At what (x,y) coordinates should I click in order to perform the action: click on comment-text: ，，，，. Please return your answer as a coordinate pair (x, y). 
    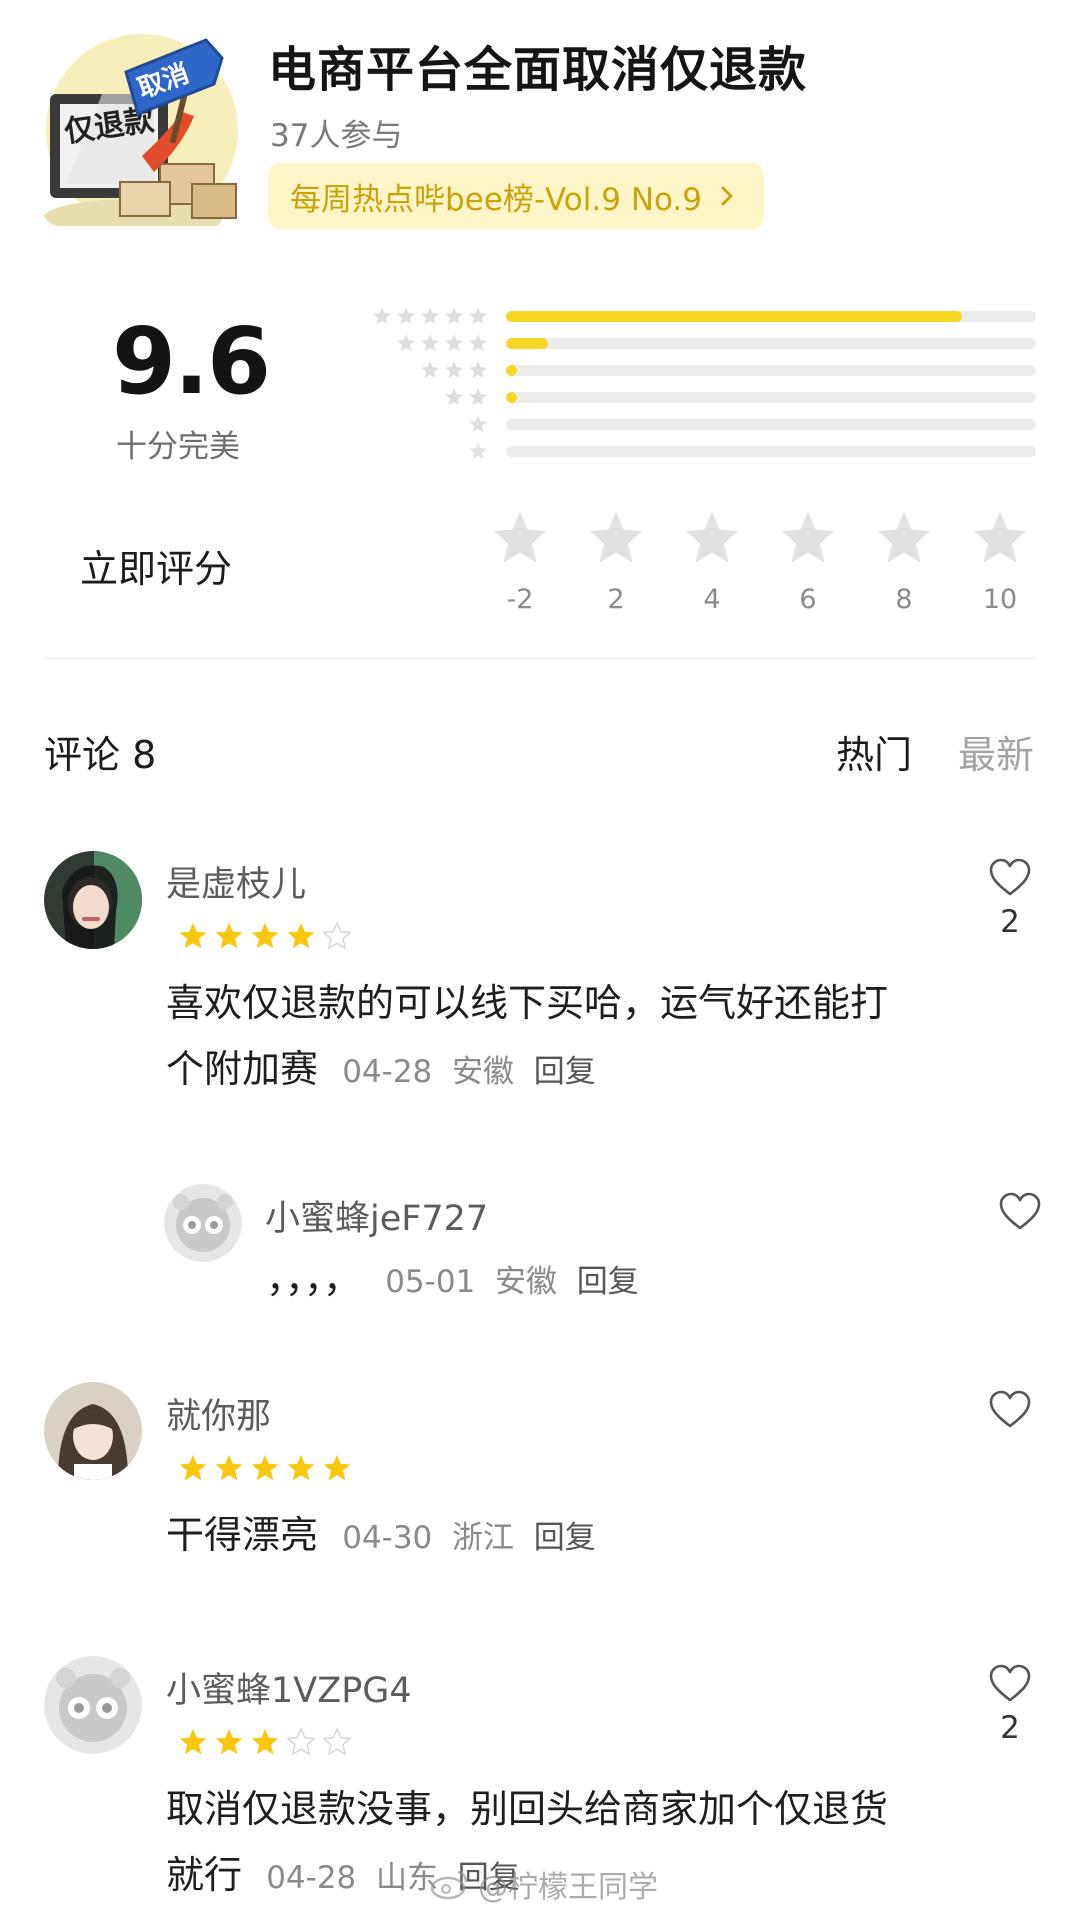
    Looking at the image, I should click on (314, 1279).